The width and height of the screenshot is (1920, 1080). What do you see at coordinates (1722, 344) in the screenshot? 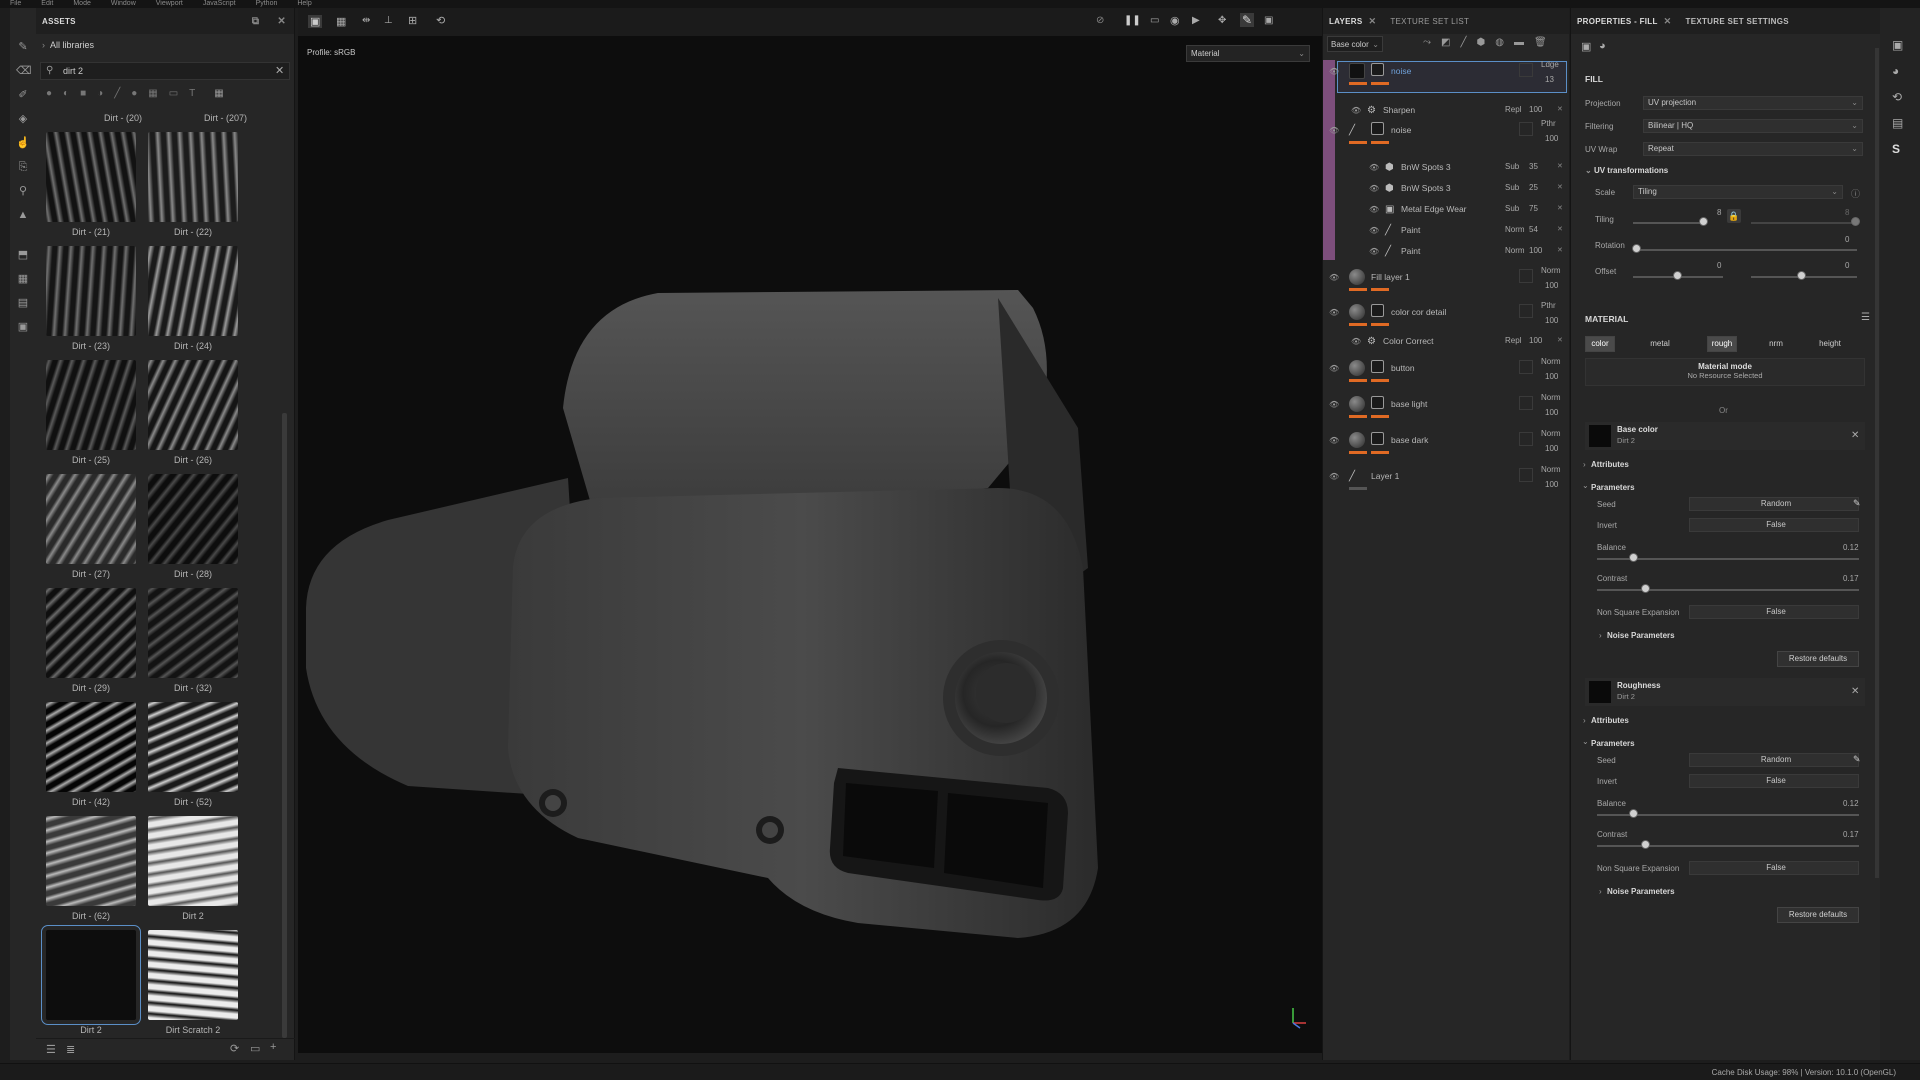
I see `channel-rough-button: rough` at bounding box center [1722, 344].